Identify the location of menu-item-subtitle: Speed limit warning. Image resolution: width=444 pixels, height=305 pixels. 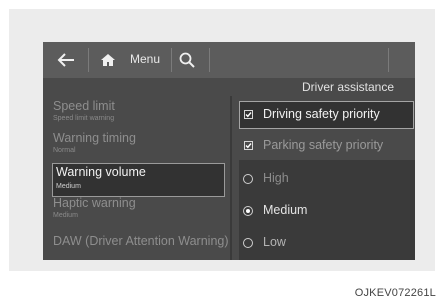
(84, 118).